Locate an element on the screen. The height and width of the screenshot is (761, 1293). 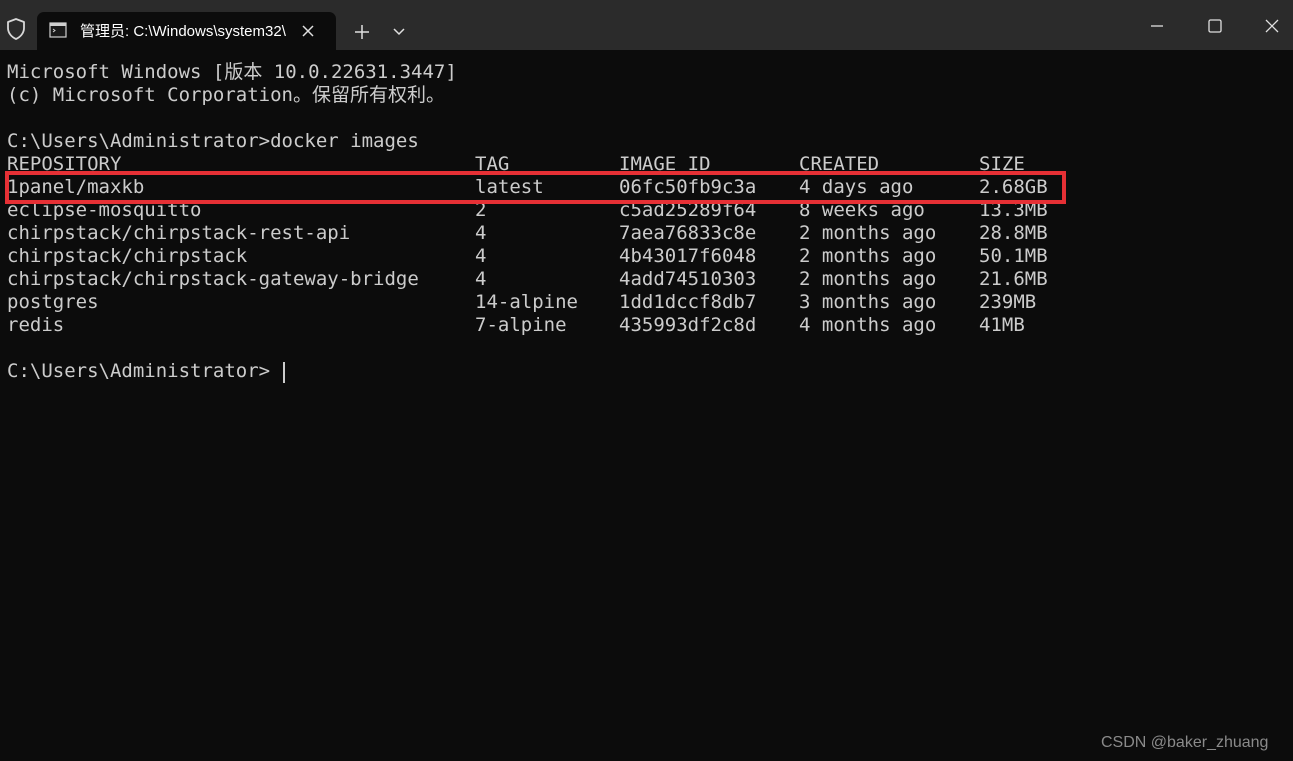
row-image-id: 4b43017f6048 is located at coordinates (688, 256).